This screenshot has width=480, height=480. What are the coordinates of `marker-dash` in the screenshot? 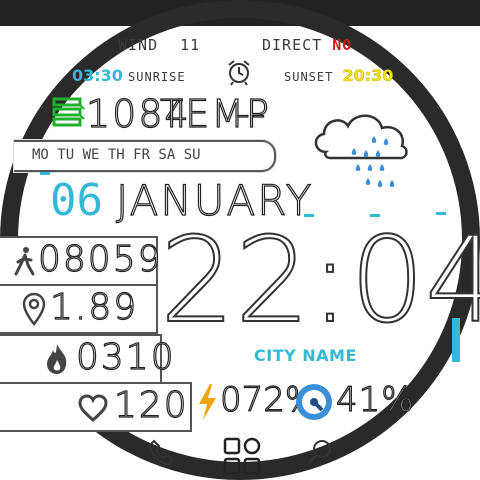 It's located at (45, 173).